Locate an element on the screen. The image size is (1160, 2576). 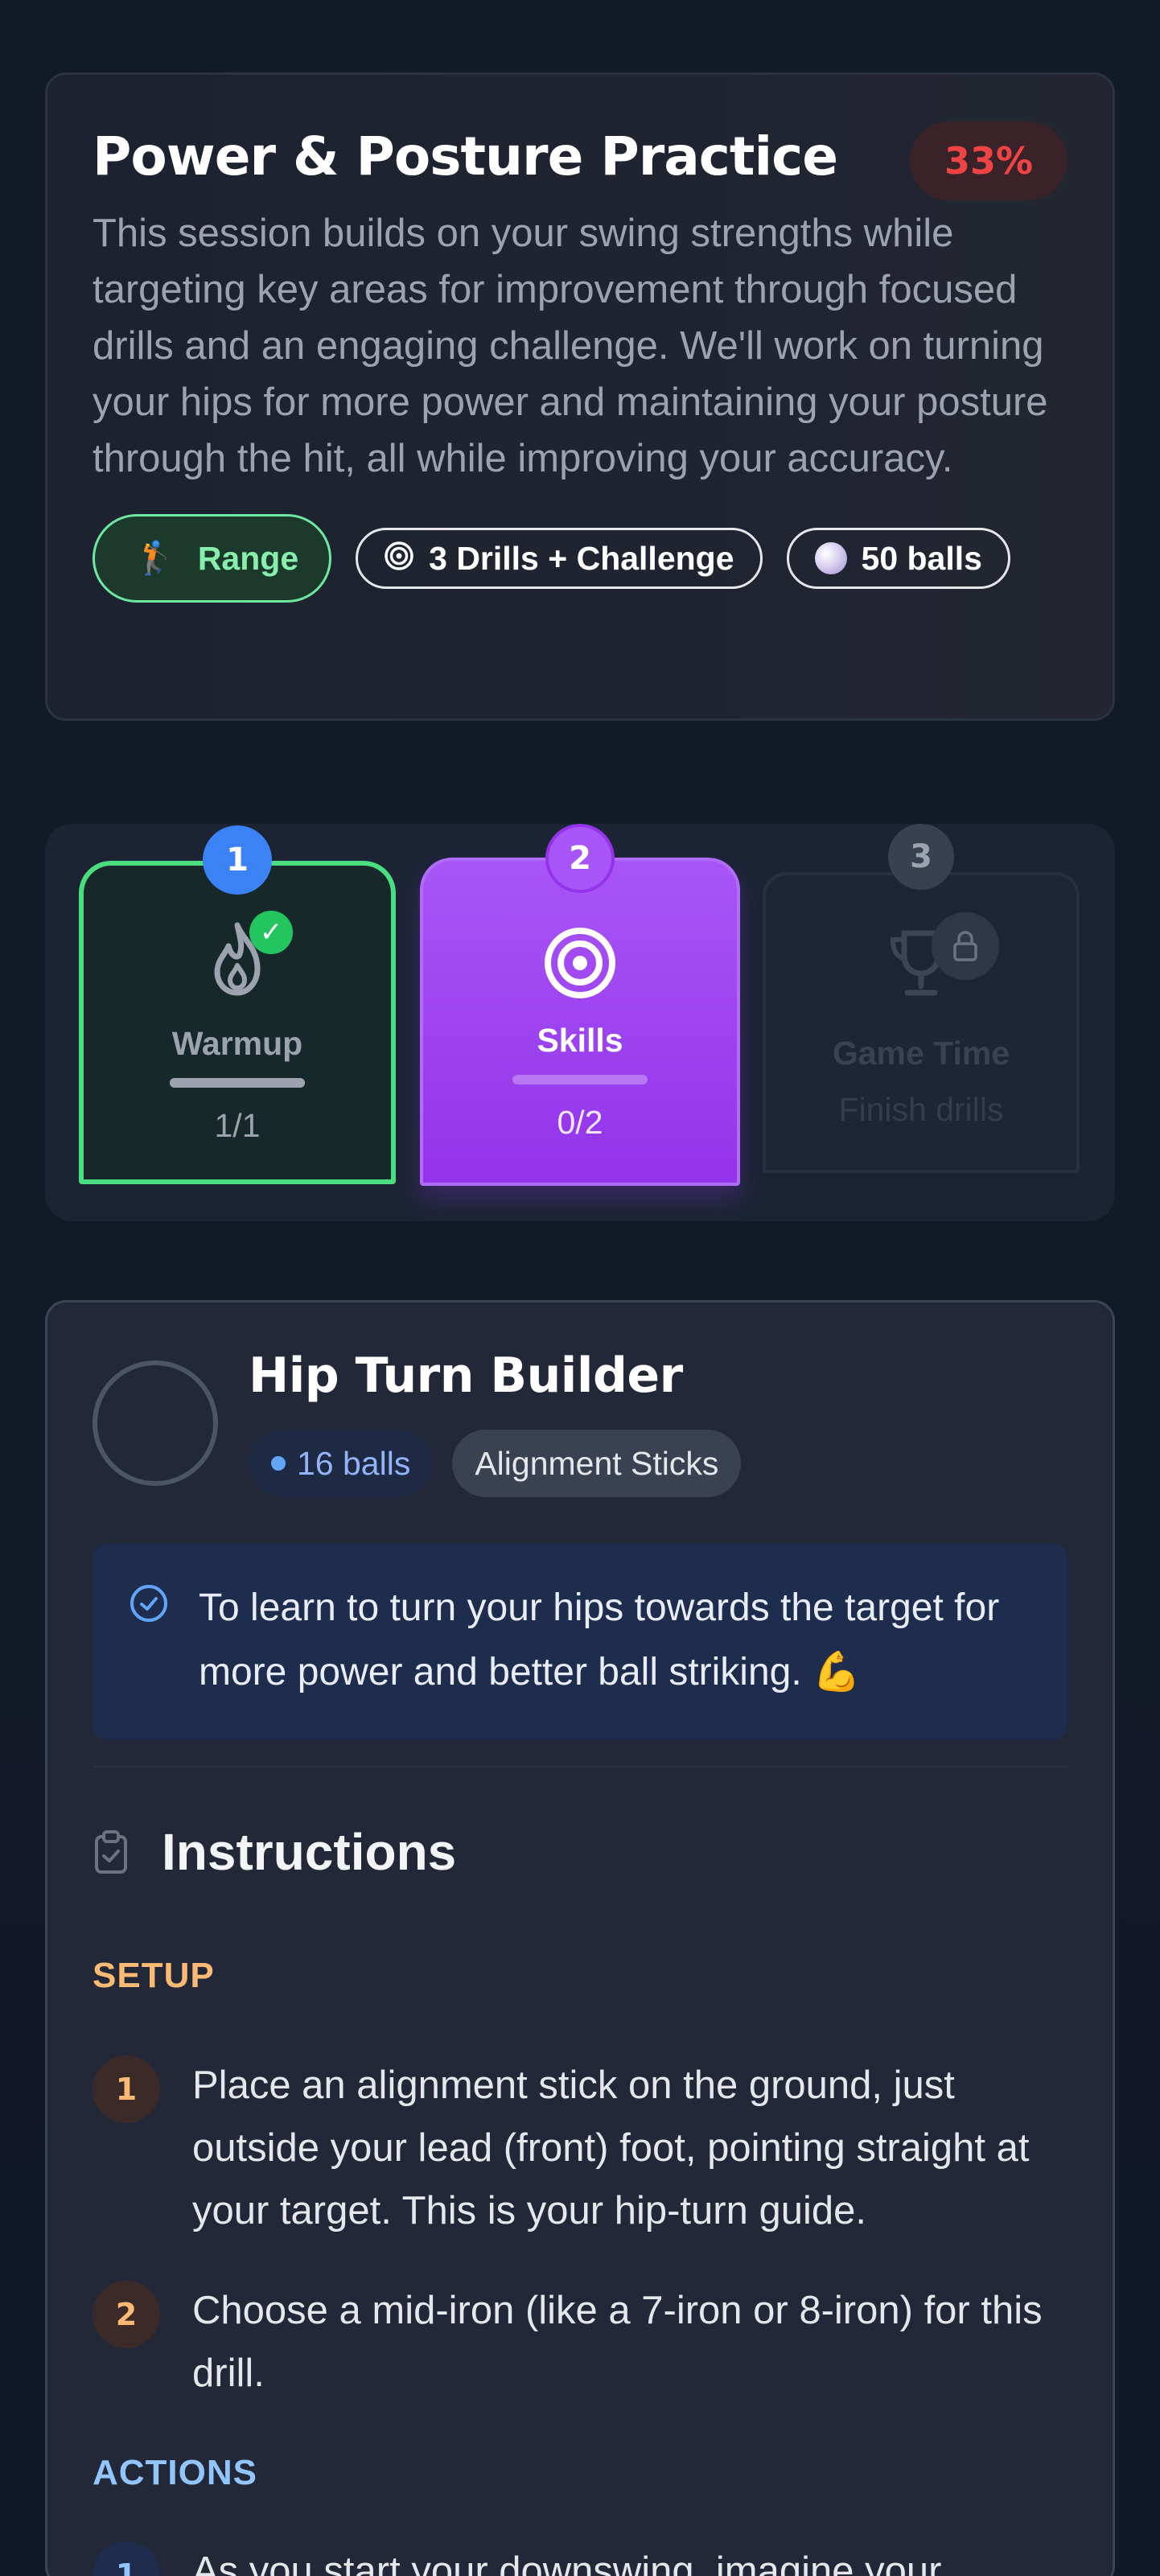
drill-complete-toggle is located at coordinates (155, 1423).